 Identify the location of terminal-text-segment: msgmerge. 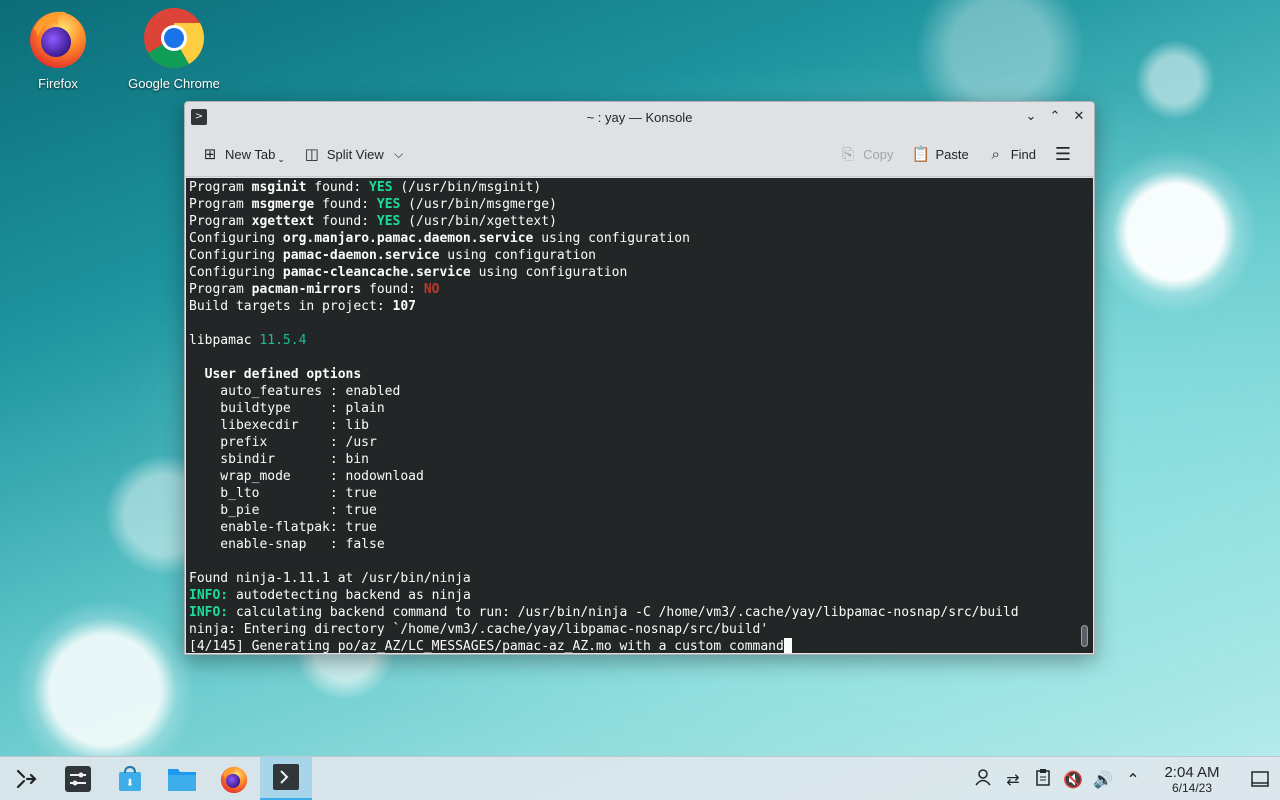
(283, 204).